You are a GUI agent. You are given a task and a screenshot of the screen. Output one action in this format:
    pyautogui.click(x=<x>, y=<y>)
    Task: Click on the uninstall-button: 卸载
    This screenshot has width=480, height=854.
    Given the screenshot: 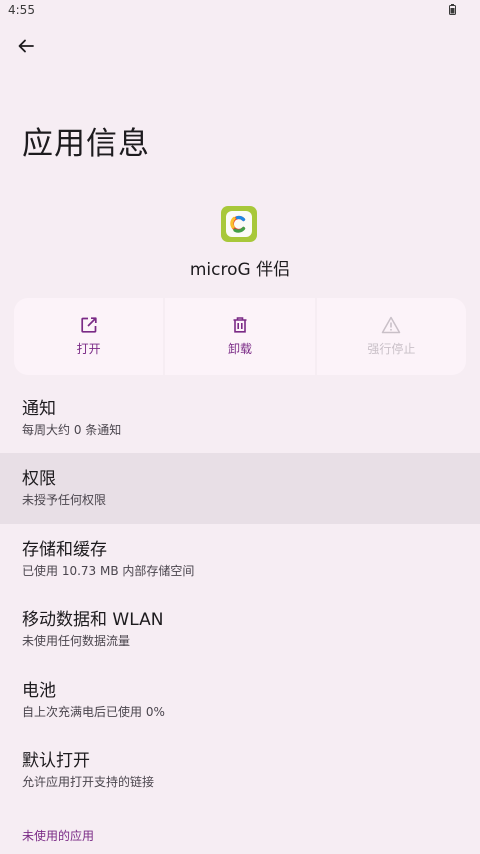 What is the action you would take?
    pyautogui.click(x=240, y=336)
    